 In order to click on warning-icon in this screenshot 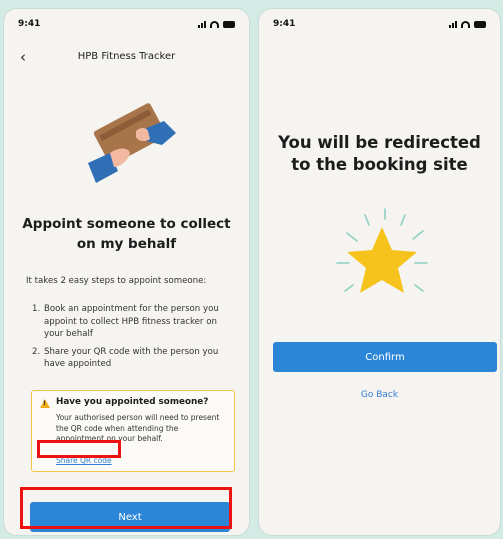, I will do `click(45, 403)`.